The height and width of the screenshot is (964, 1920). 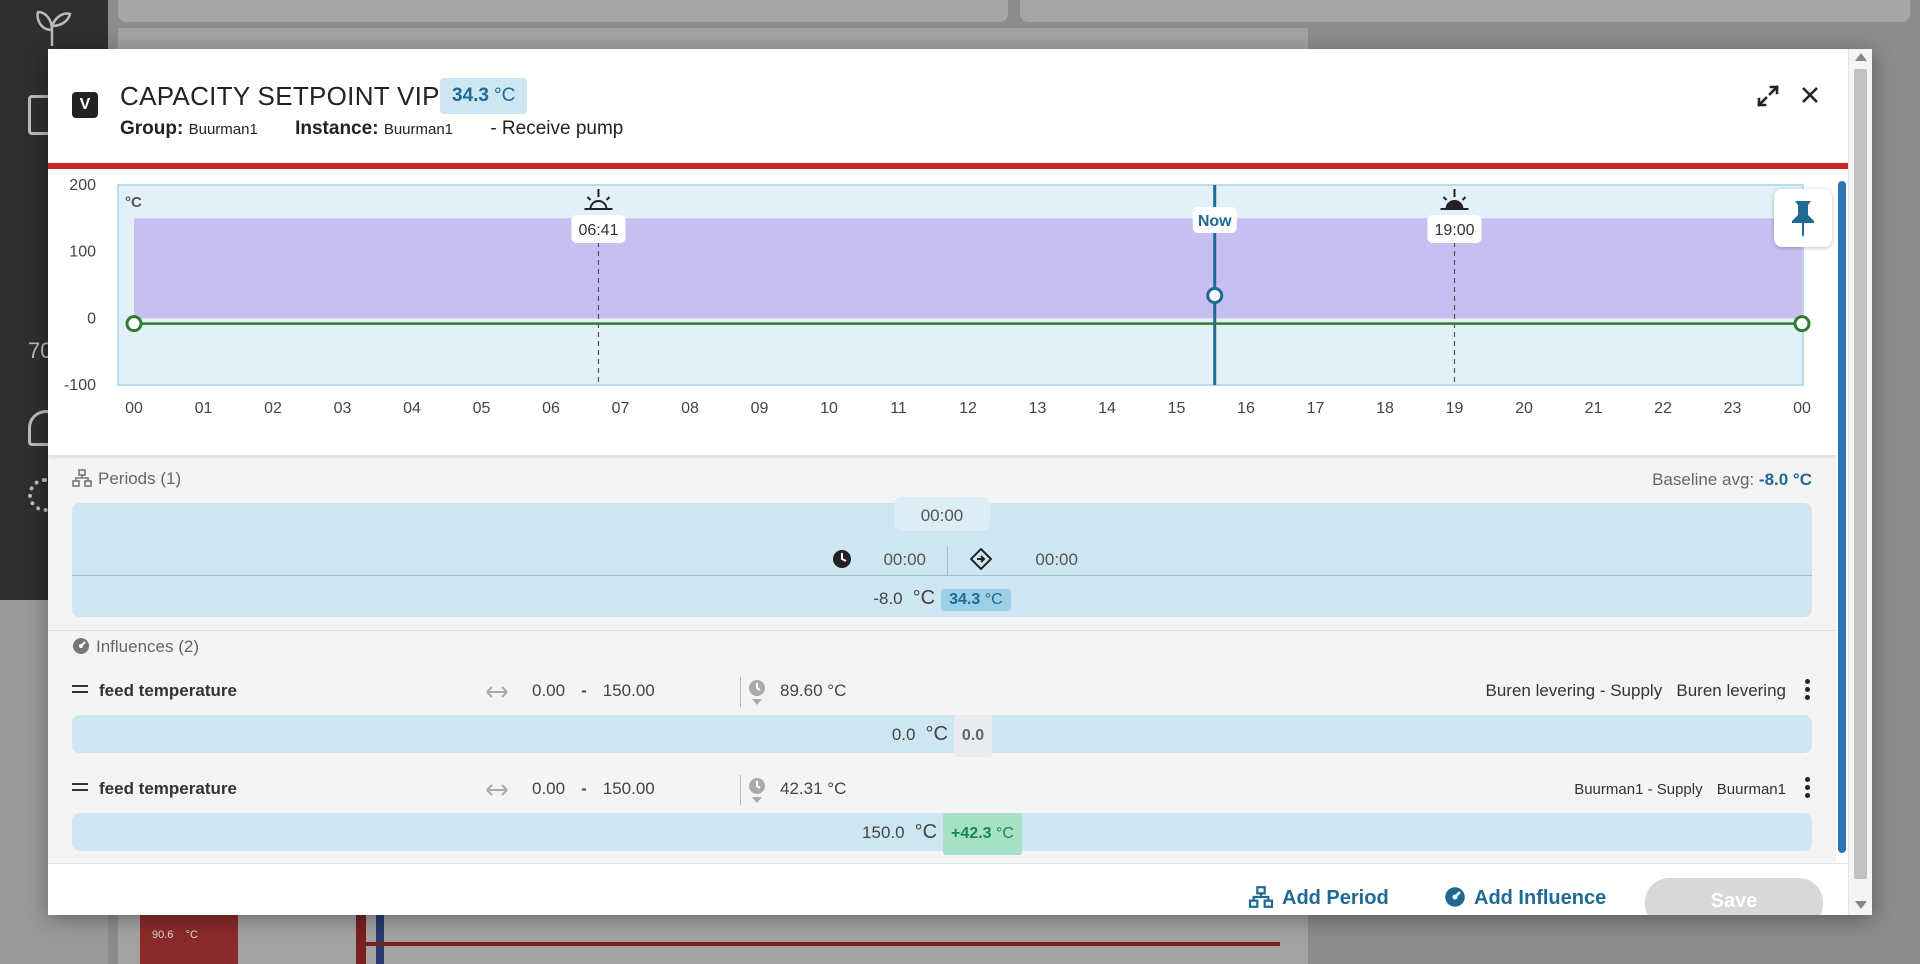 I want to click on period-start-time: 00:00, so click(x=904, y=559).